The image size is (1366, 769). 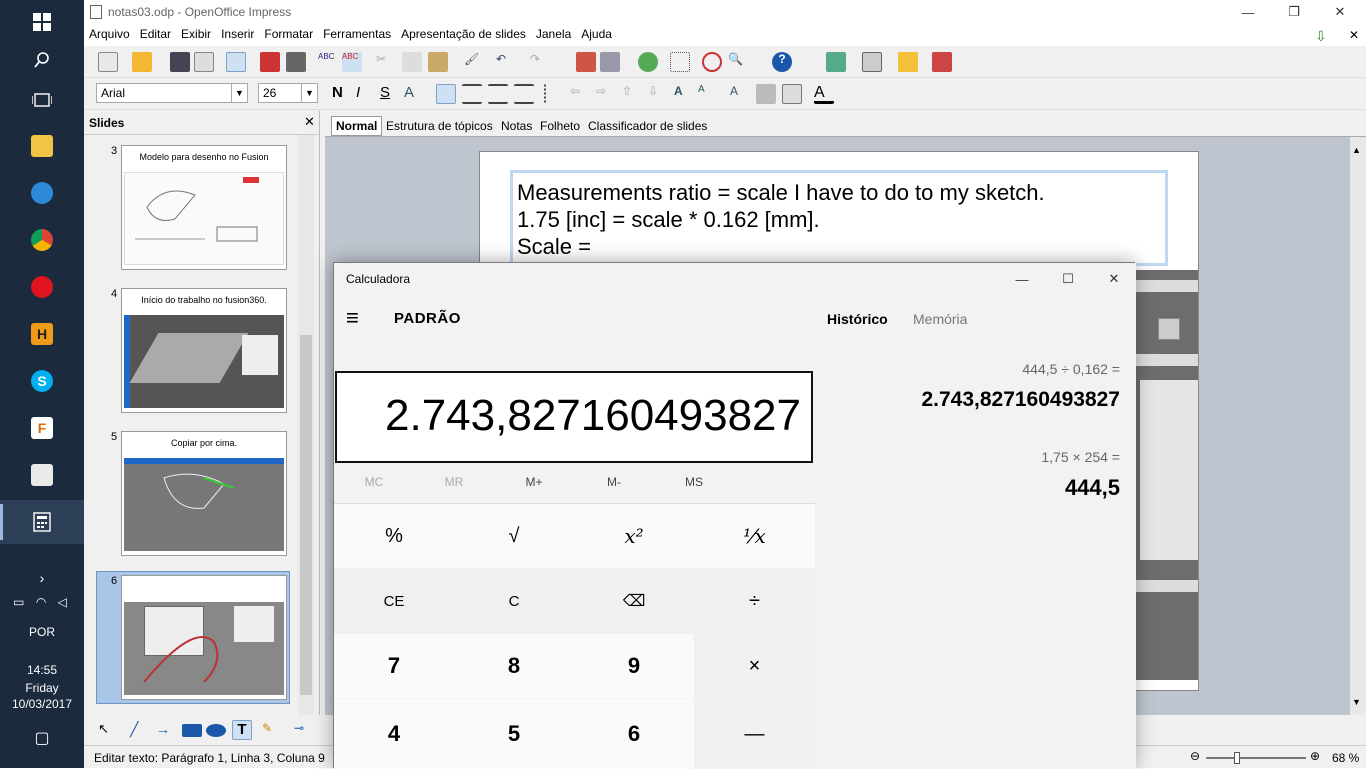 What do you see at coordinates (446, 94) in the screenshot?
I see `align-left-icon` at bounding box center [446, 94].